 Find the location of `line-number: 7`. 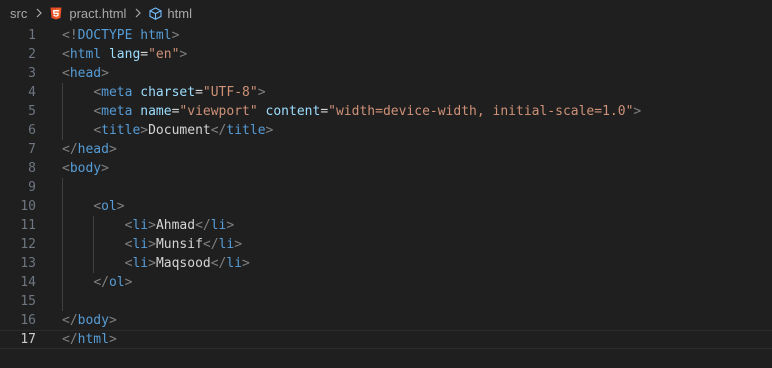

line-number: 7 is located at coordinates (32, 149).